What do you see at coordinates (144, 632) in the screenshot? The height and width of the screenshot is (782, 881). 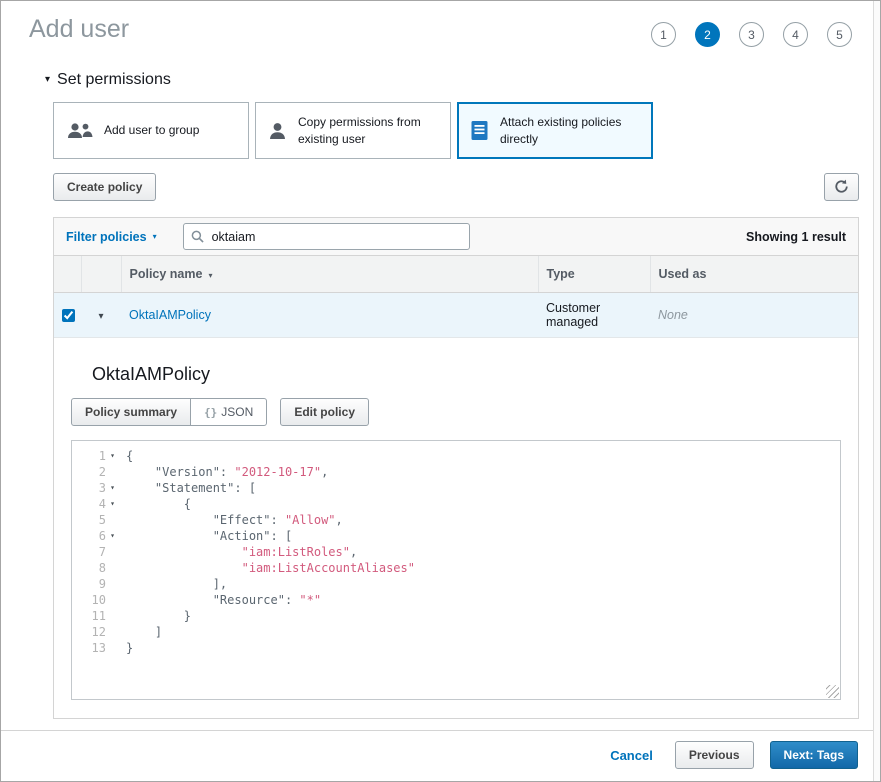 I see `code-text: ]` at bounding box center [144, 632].